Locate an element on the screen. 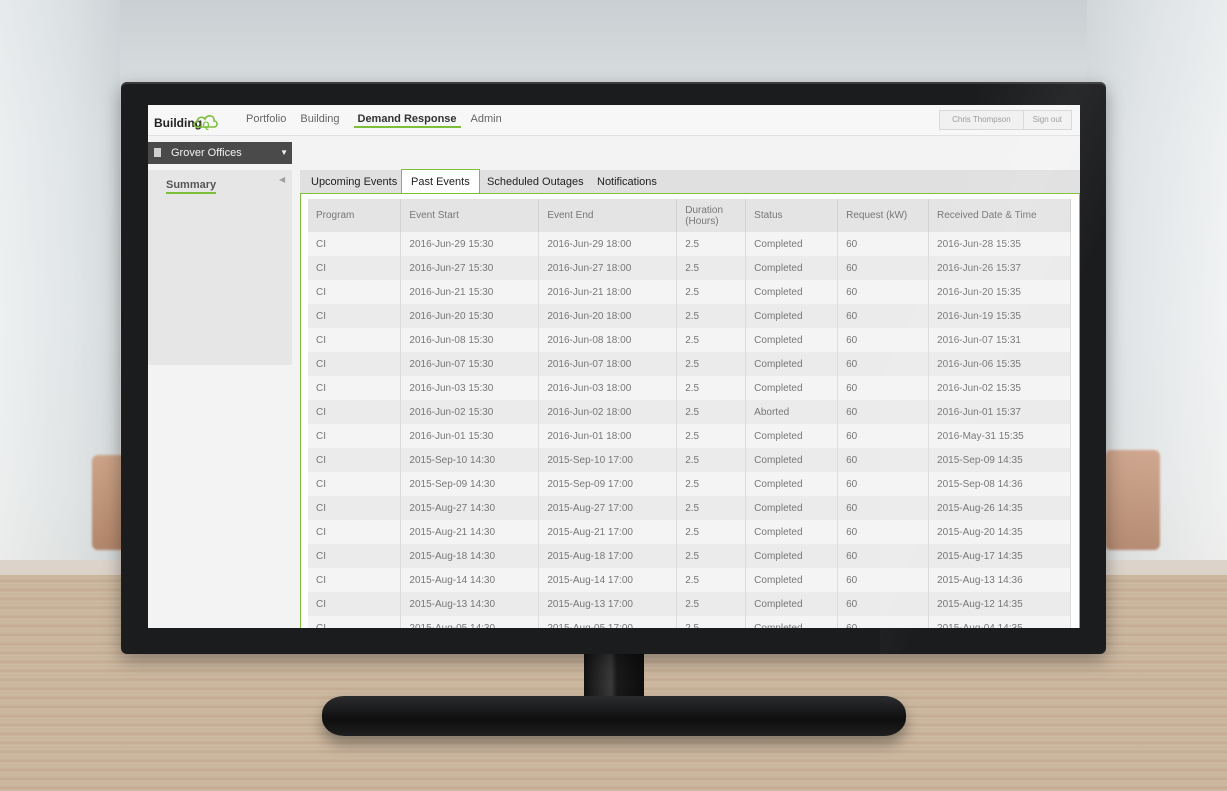 This screenshot has width=1227, height=791. sidebar: Summary ◀ is located at coordinates (220, 267).